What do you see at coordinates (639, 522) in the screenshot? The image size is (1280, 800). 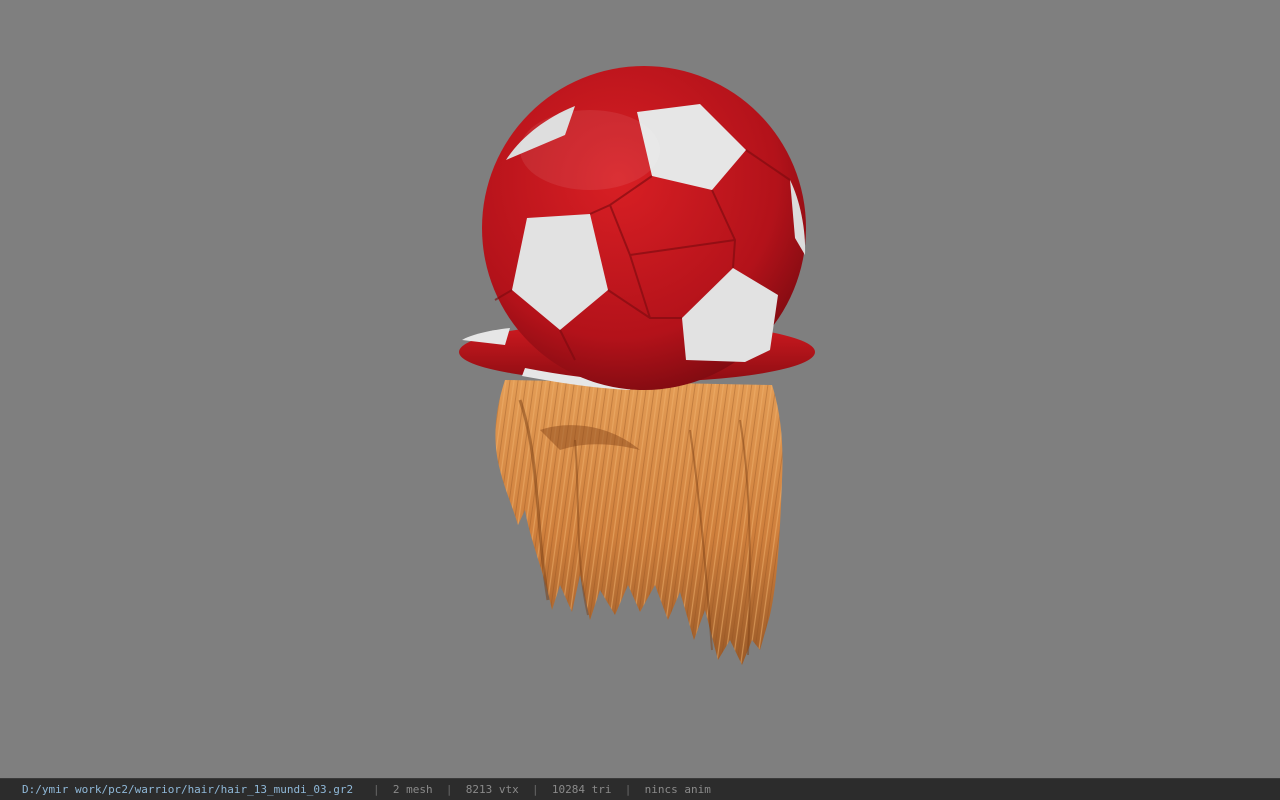 I see `hair-mesh` at bounding box center [639, 522].